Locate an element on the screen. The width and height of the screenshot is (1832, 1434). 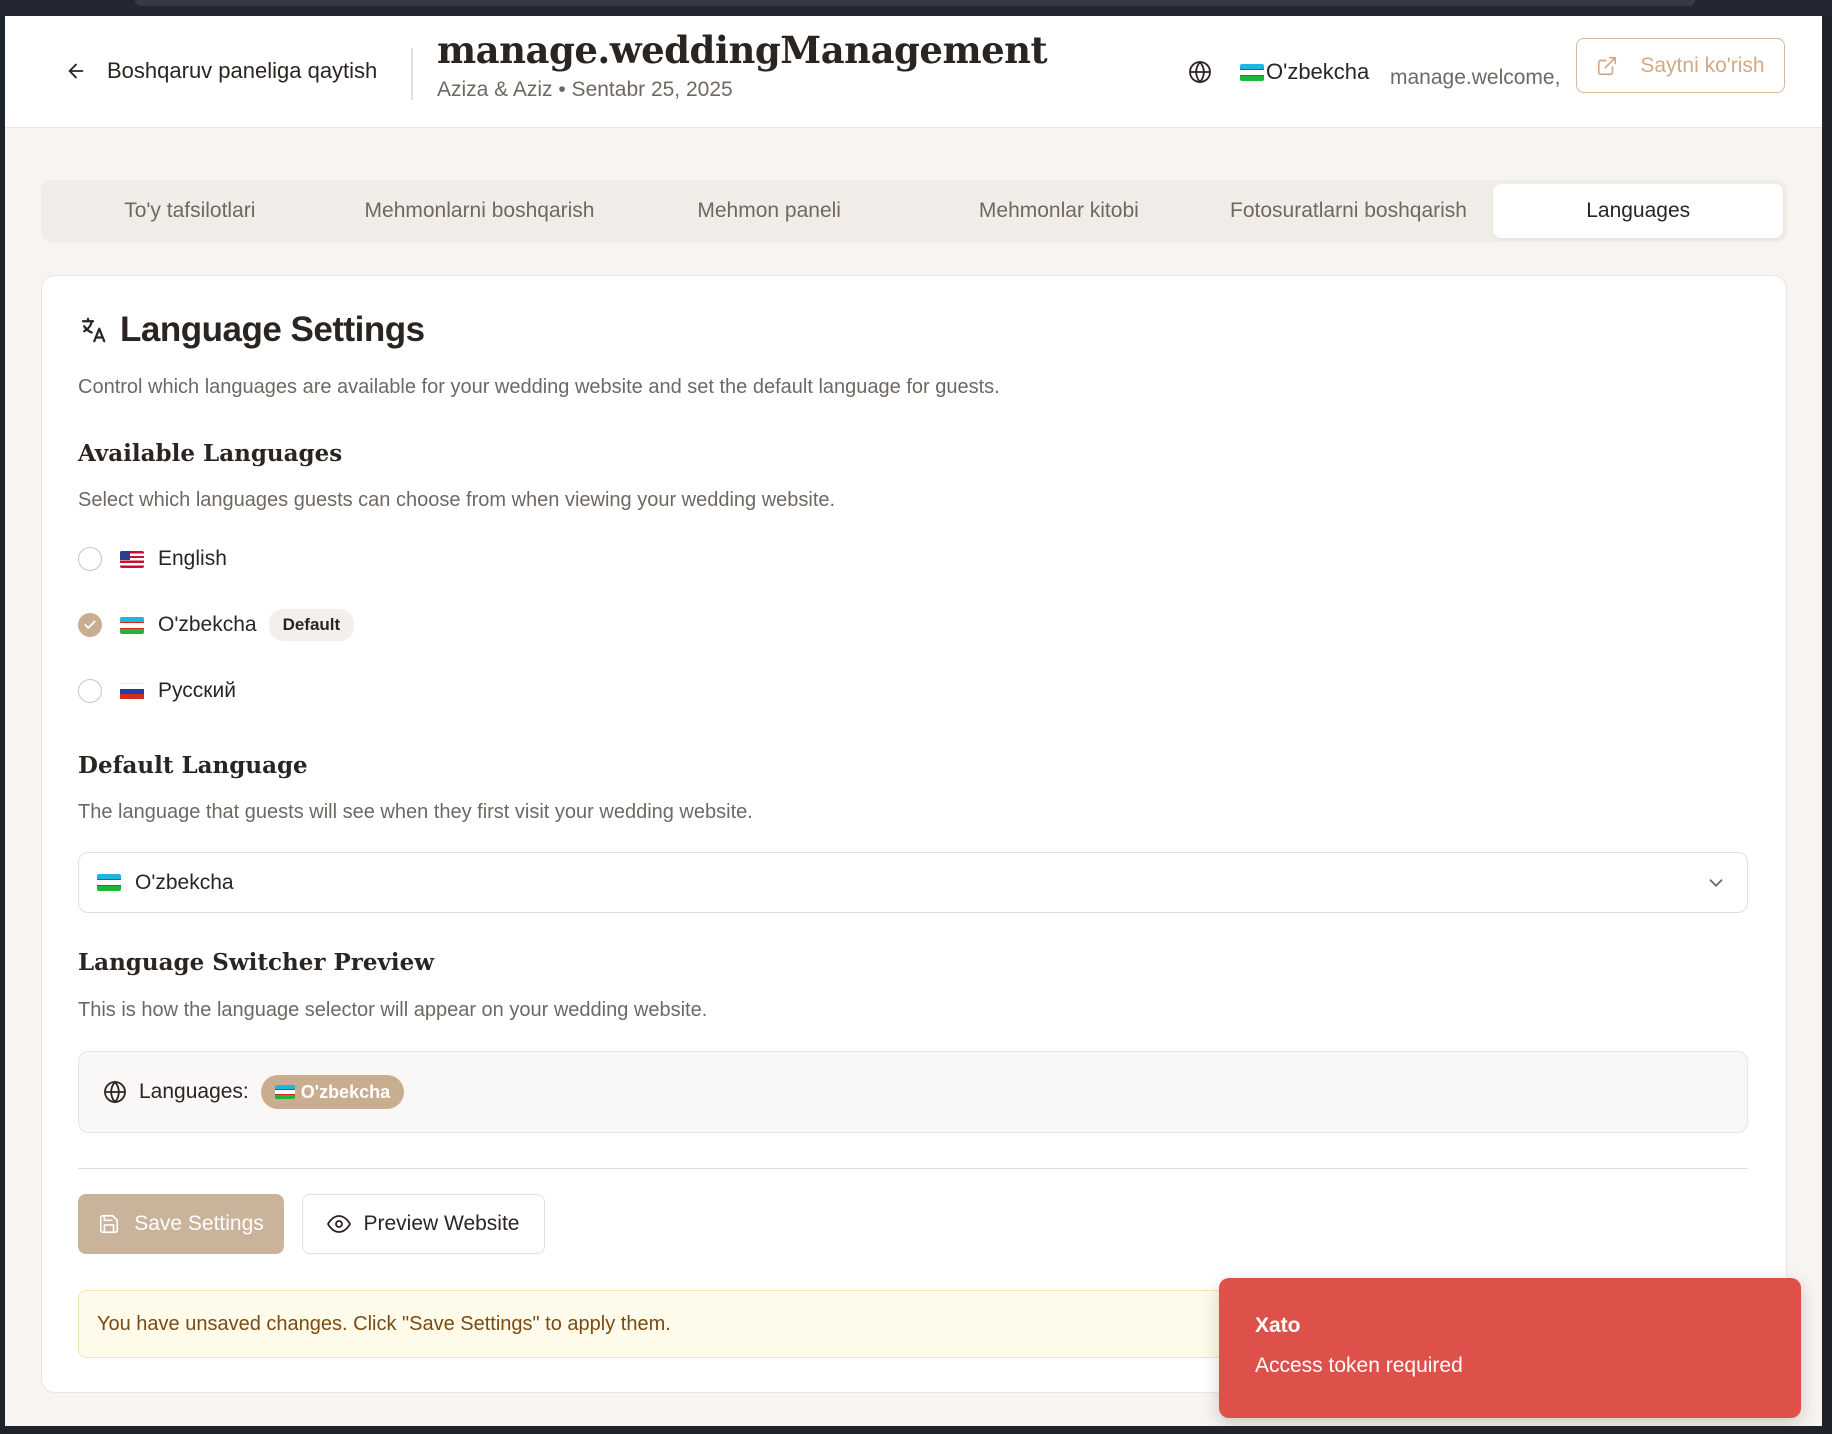
welcome-text: manage.welcome, is located at coordinates (1475, 77).